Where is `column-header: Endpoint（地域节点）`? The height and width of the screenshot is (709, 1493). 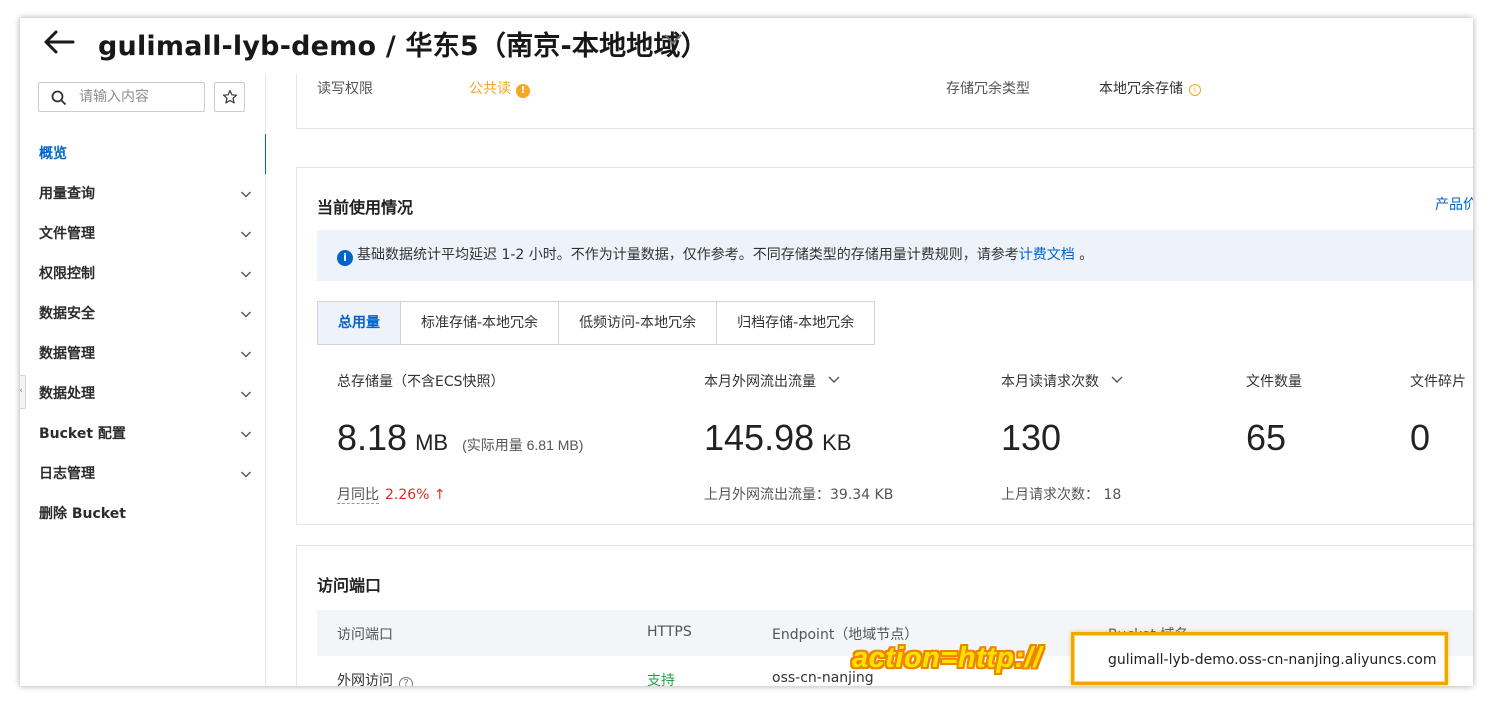
column-header: Endpoint（地域节点） is located at coordinates (845, 635).